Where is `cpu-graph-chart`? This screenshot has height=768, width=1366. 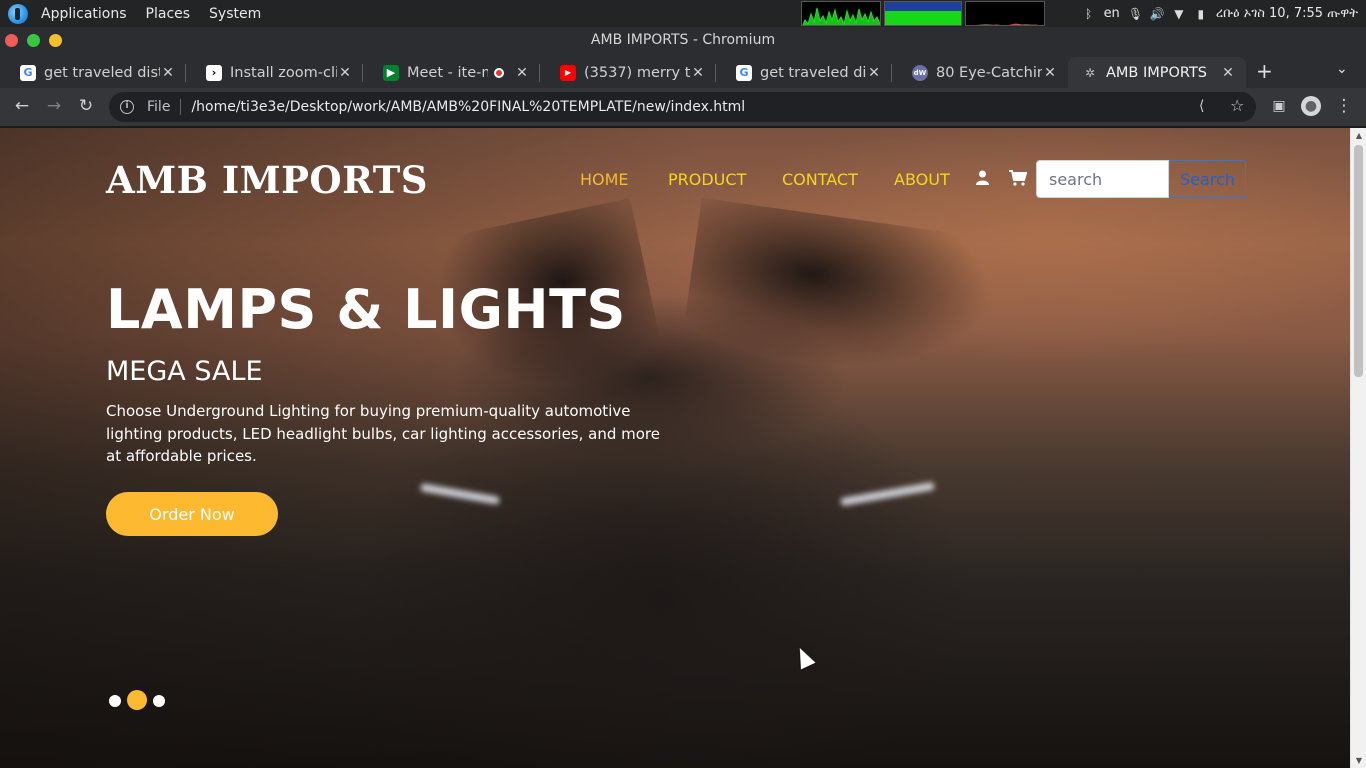 cpu-graph-chart is located at coordinates (841, 16).